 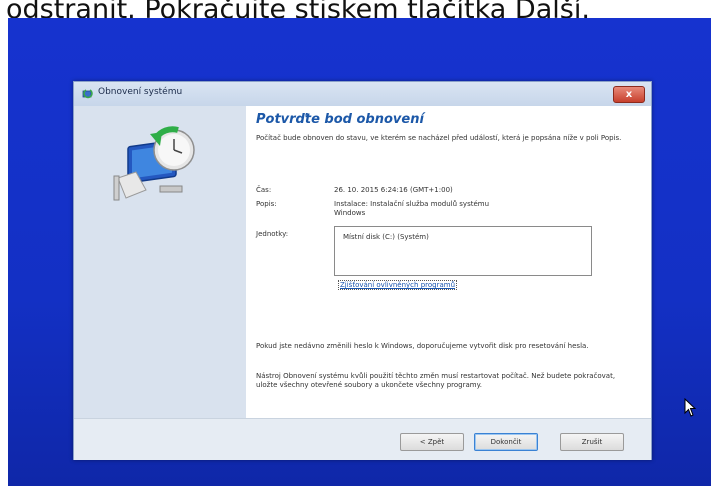 I want to click on drives-list: Místní disk (C:) (Systém), so click(x=463, y=251).